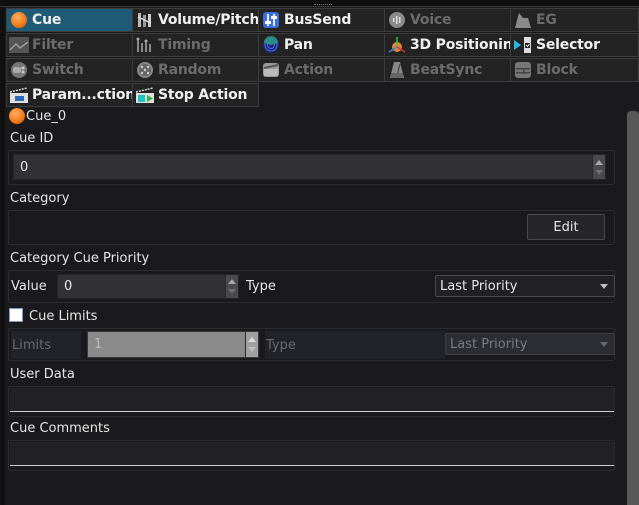 Image resolution: width=639 pixels, height=505 pixels. Describe the element at coordinates (397, 45) in the screenshot. I see `3d-positioning-icon` at that location.